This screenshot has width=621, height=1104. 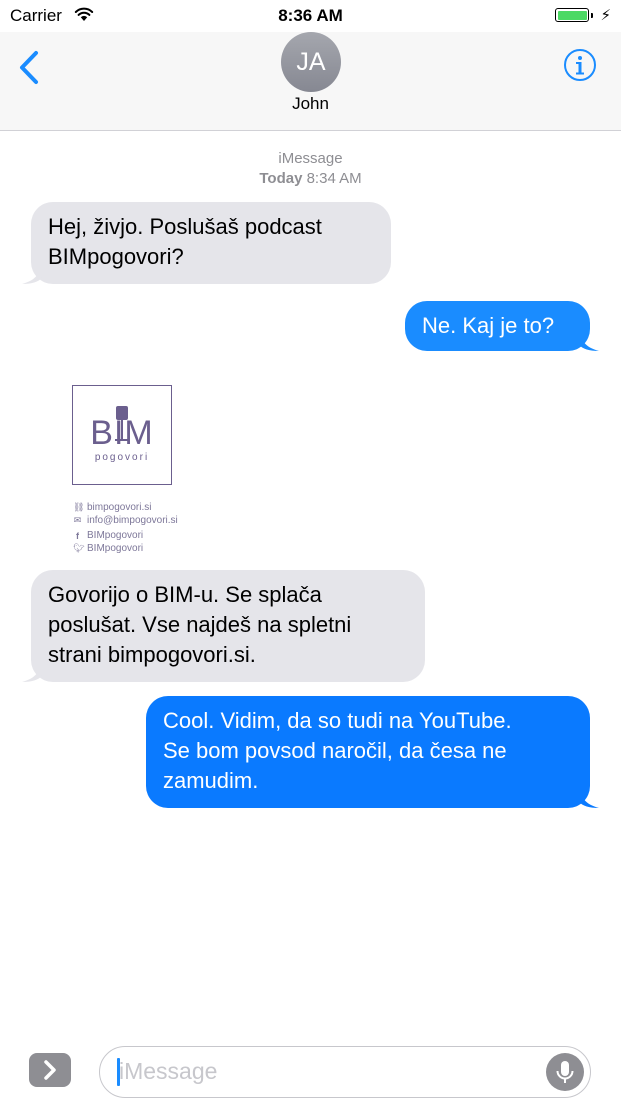 What do you see at coordinates (116, 256) in the screenshot?
I see `message-line: BIMpogovori?` at bounding box center [116, 256].